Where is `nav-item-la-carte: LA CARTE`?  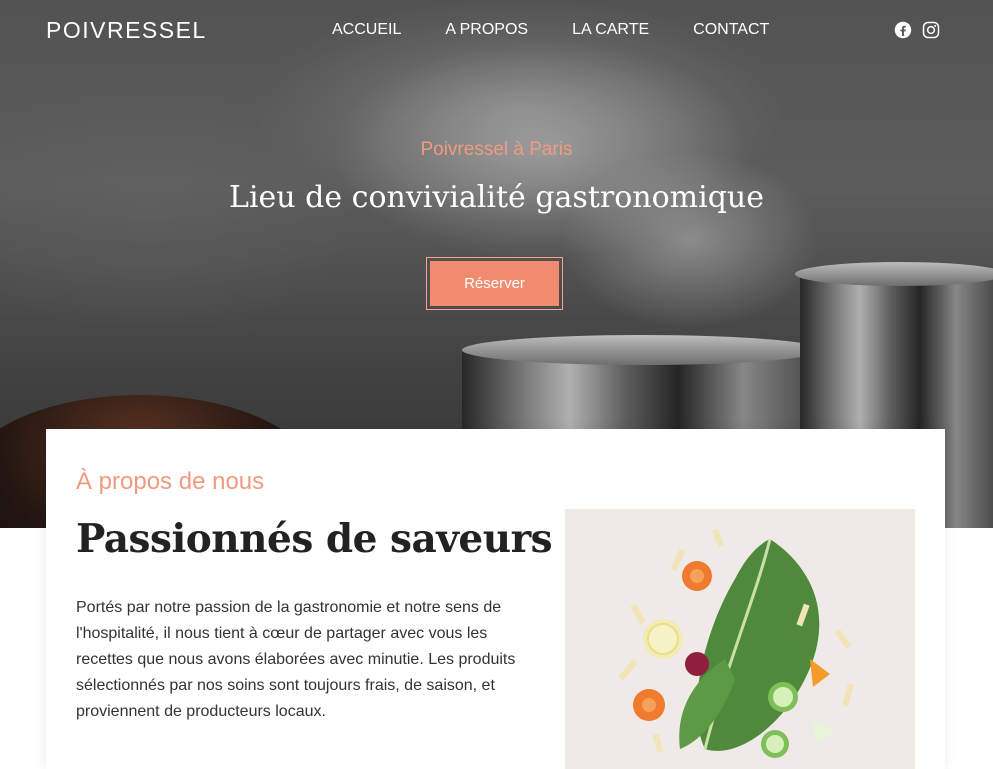 nav-item-la-carte: LA CARTE is located at coordinates (610, 30).